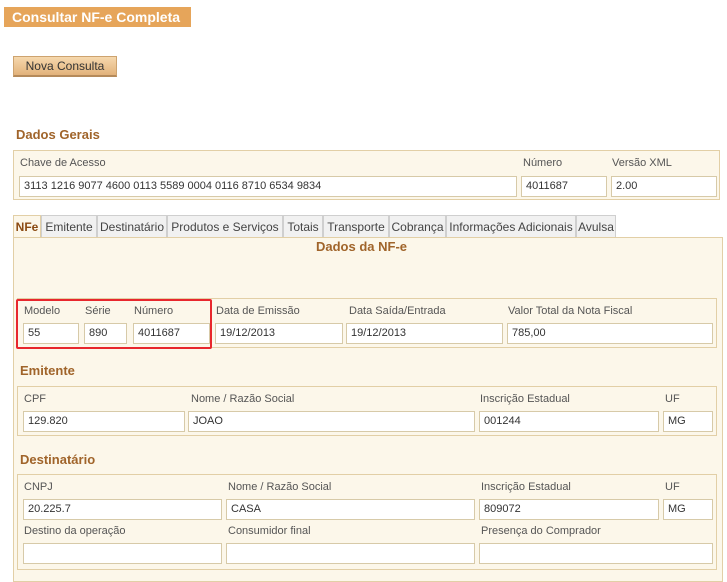  I want to click on cnpj-field: 20.225.7, so click(122, 509).